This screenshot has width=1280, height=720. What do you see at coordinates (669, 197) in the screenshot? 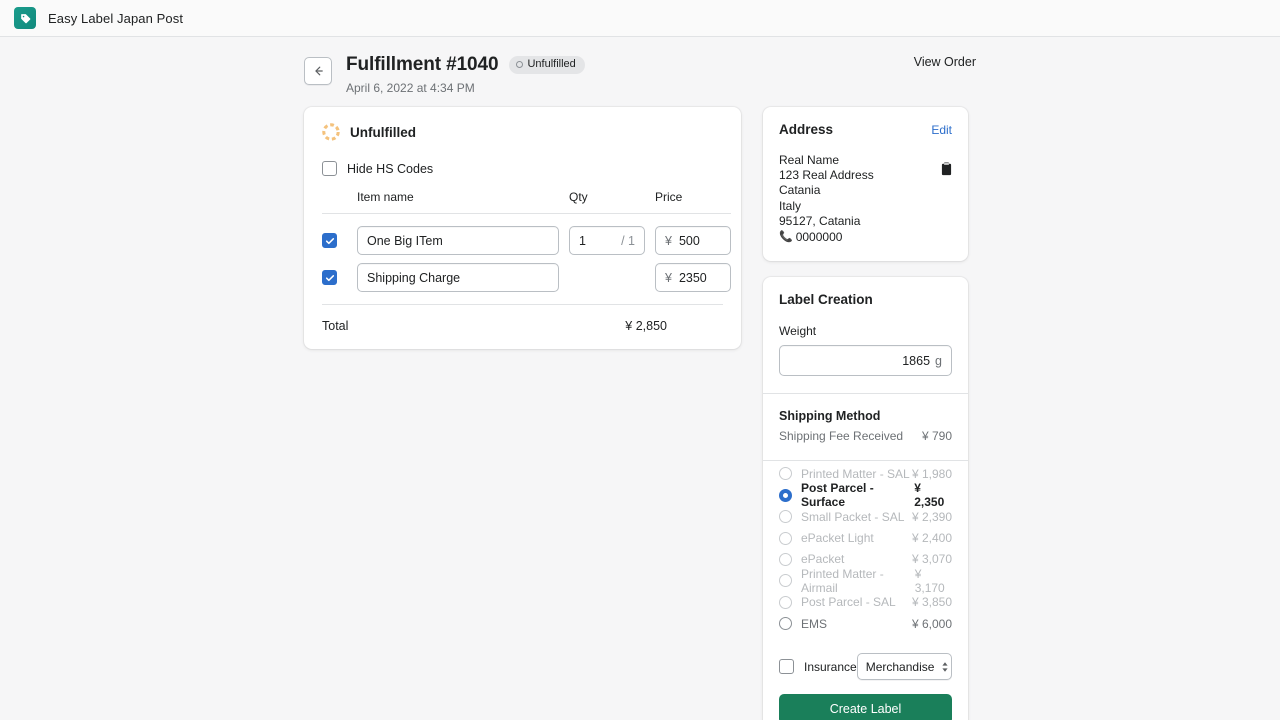
I see `column-price: Price` at bounding box center [669, 197].